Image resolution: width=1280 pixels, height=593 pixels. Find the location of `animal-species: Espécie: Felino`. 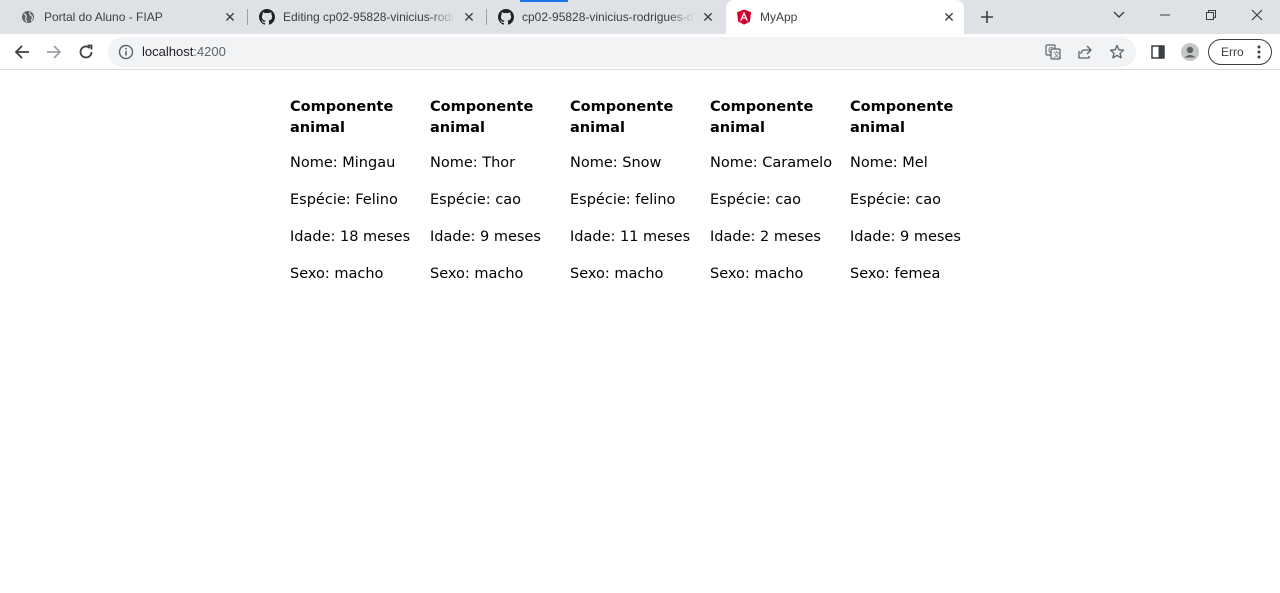

animal-species: Espécie: Felino is located at coordinates (344, 200).